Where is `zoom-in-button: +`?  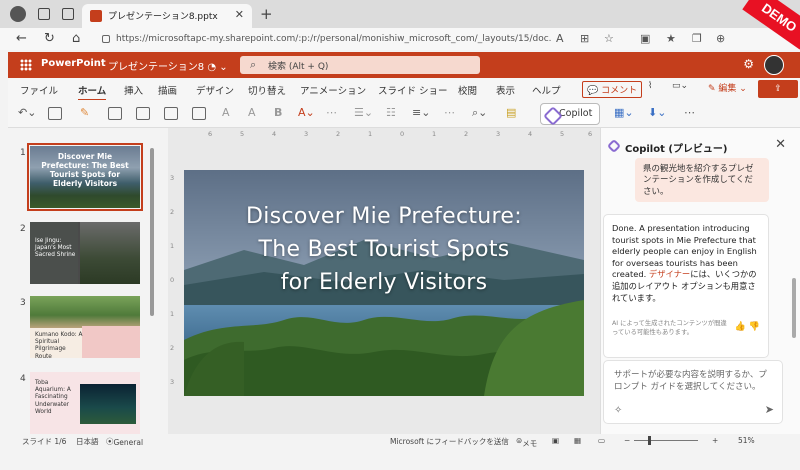
zoom-in-button: + is located at coordinates (715, 440).